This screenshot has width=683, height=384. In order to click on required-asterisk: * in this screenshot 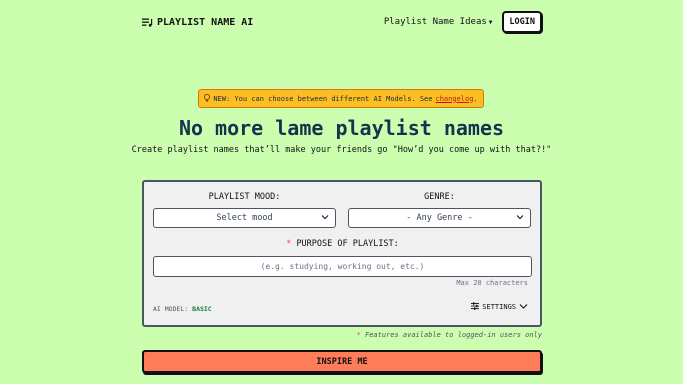, I will do `click(289, 244)`.